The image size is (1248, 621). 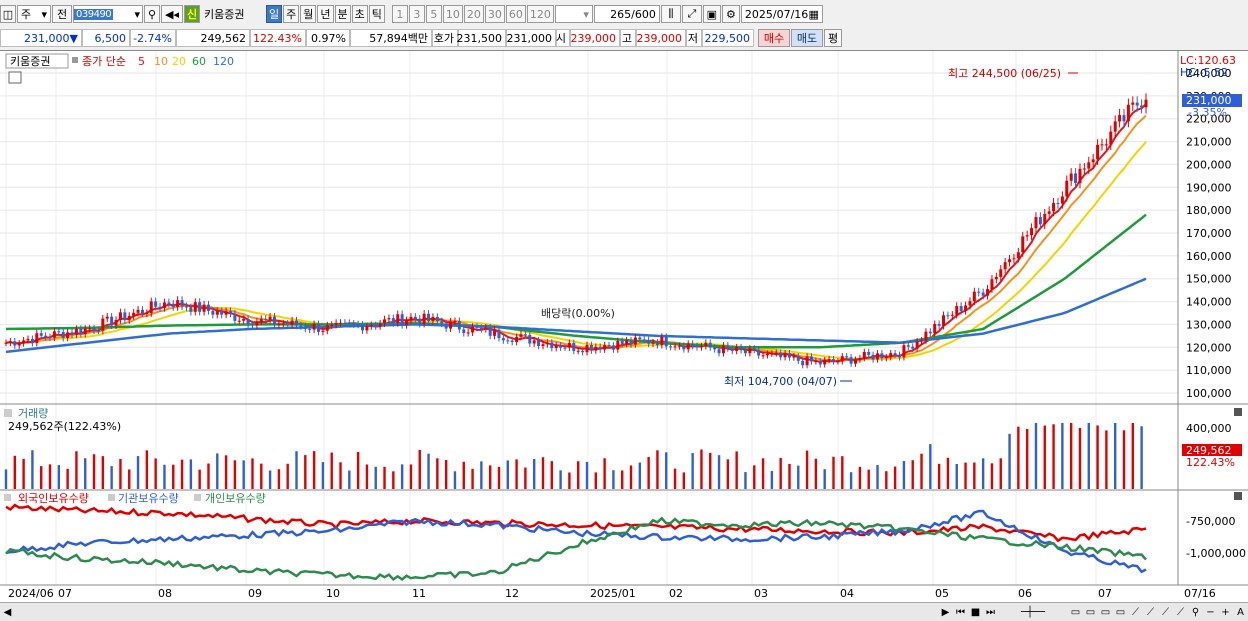 What do you see at coordinates (106, 38) in the screenshot?
I see `change-field: 6,500` at bounding box center [106, 38].